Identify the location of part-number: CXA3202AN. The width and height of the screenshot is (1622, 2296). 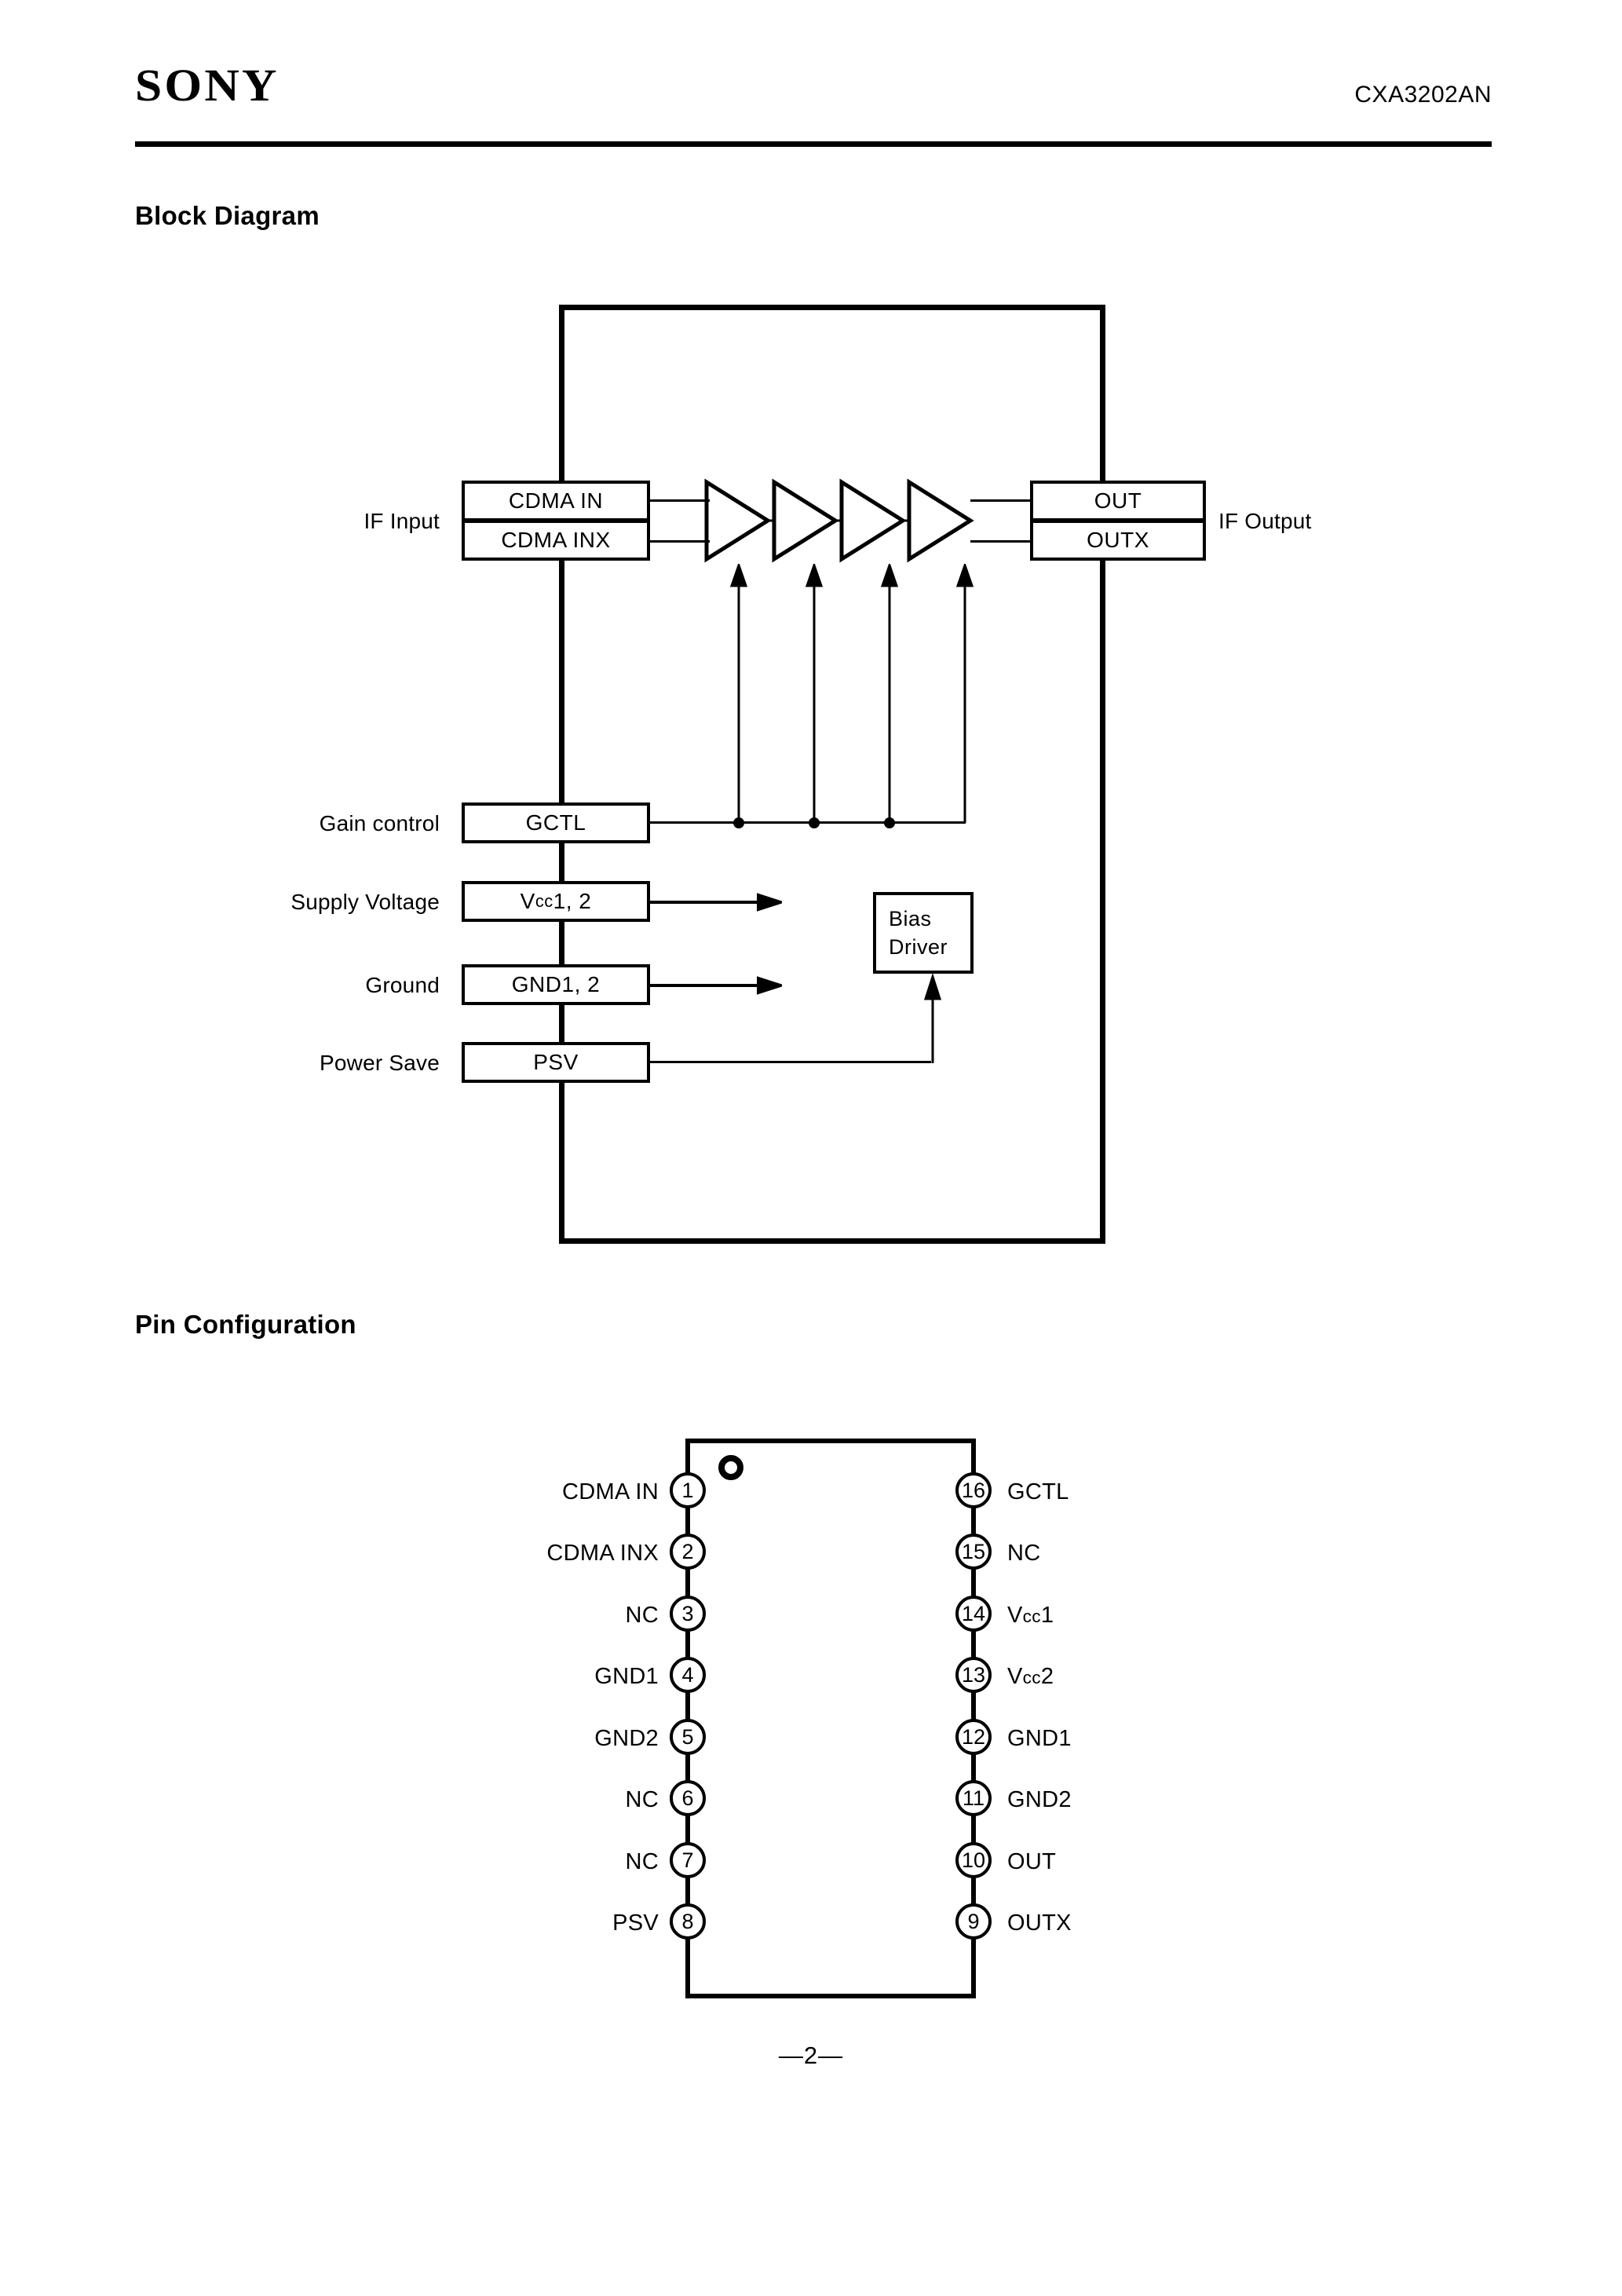
(1423, 95).